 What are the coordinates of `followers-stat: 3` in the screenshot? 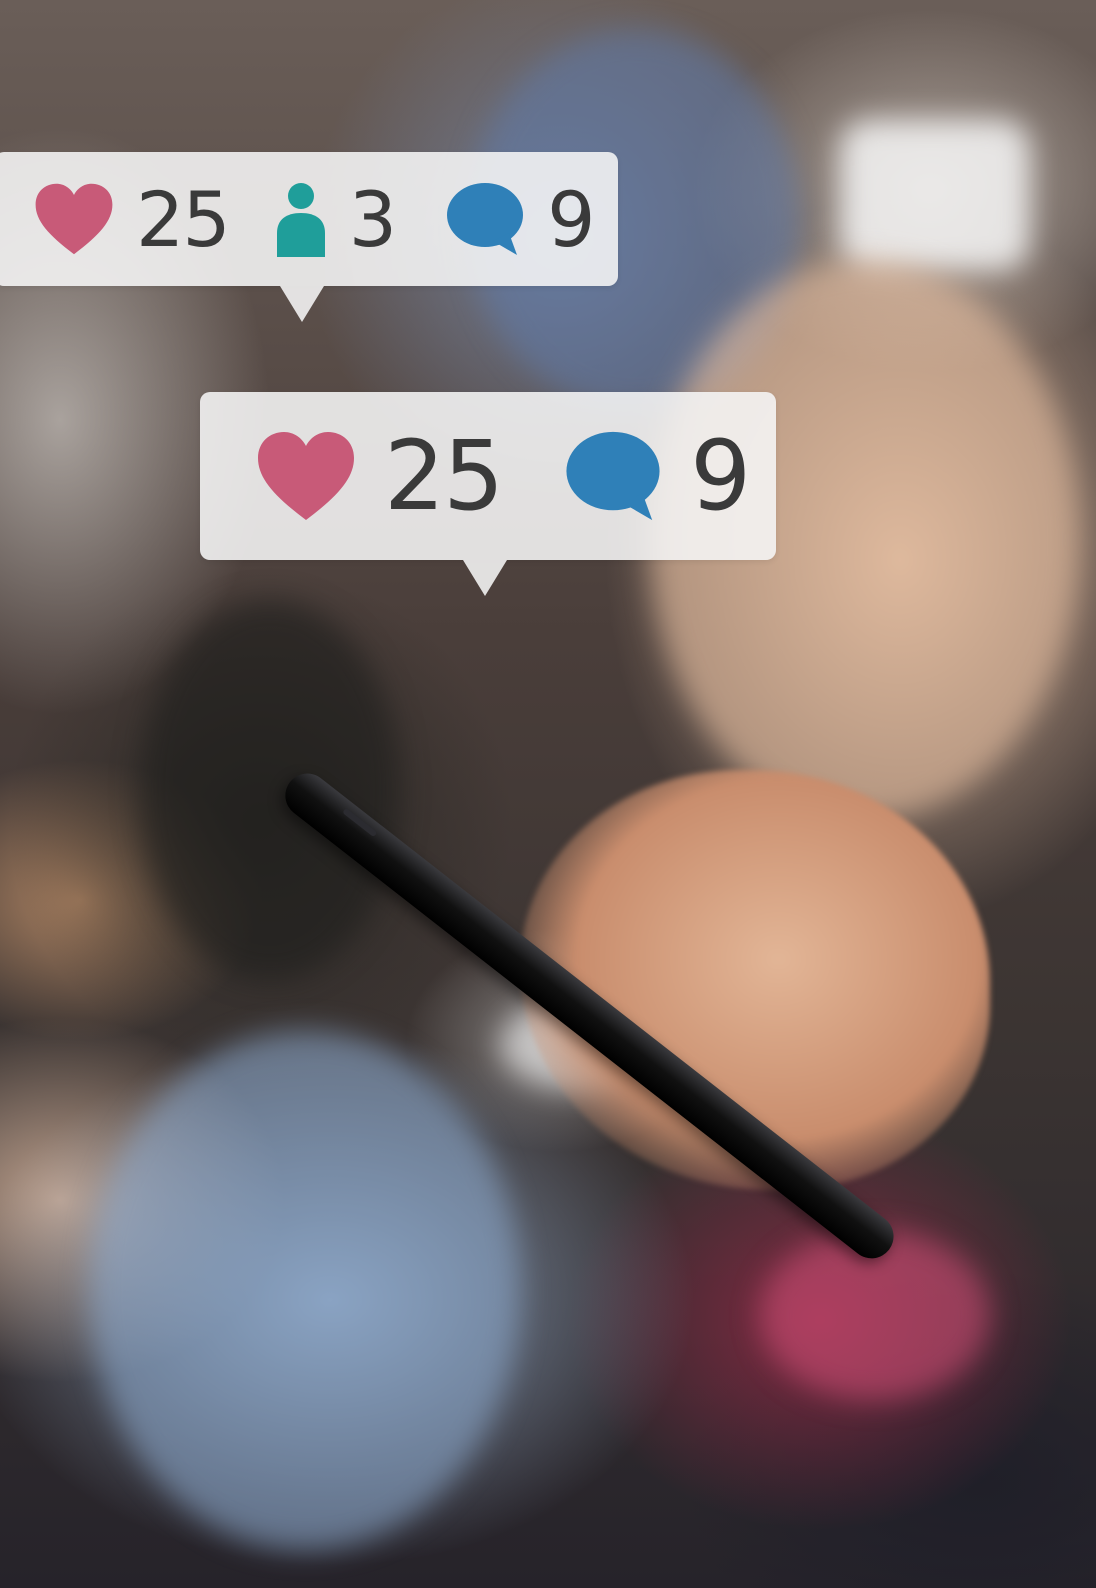 It's located at (336, 219).